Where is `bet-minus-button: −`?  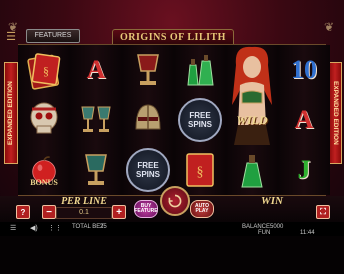 bet-minus-button: − is located at coordinates (49, 212).